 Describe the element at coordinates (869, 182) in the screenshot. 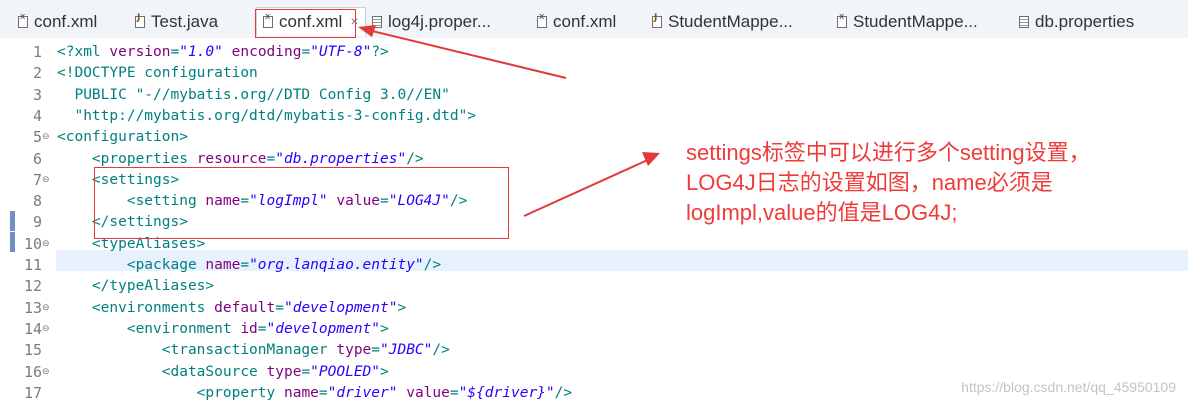

I see `annotation-line-2: LOG4J日志的设置如图，name必须是` at that location.